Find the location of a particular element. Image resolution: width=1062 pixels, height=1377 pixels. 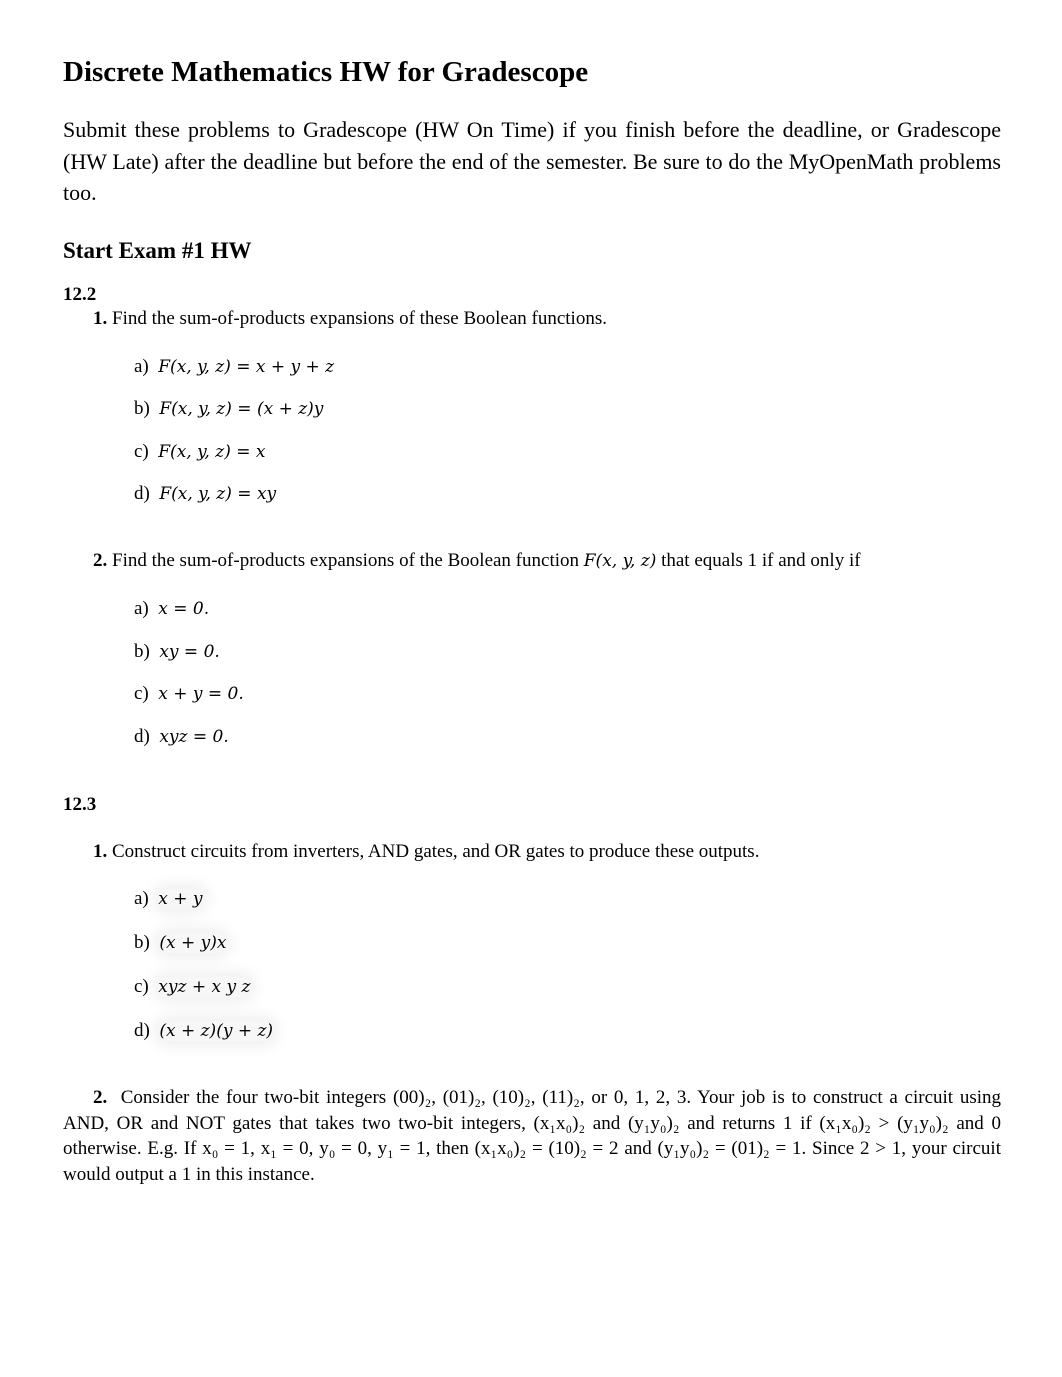

math-expression: F(x, y, z) = (x + z)y is located at coordinates (241, 409).